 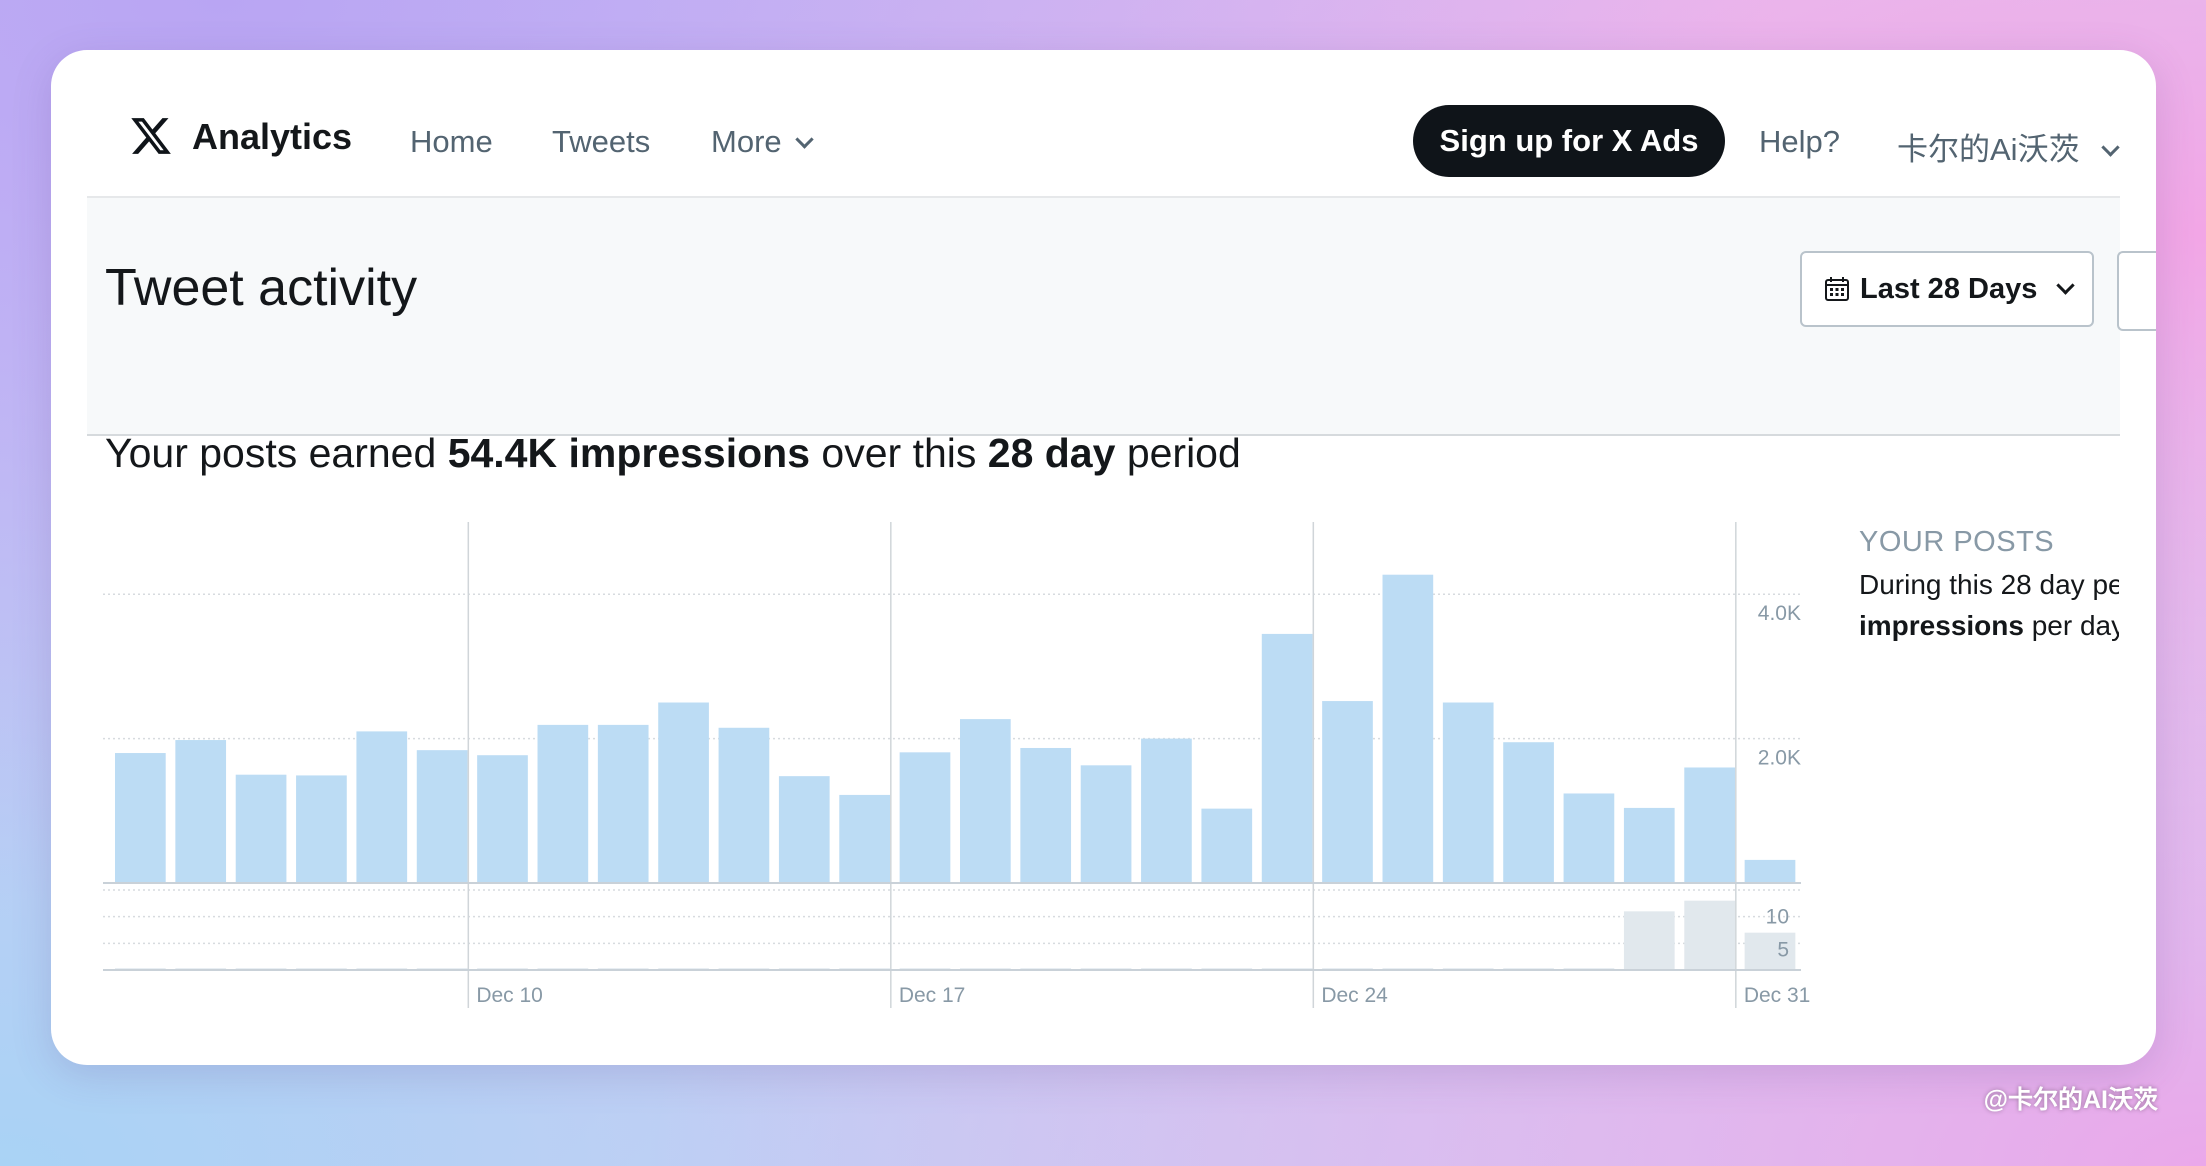 I want to click on y-tick-label: 4.0K, so click(x=1779, y=613).